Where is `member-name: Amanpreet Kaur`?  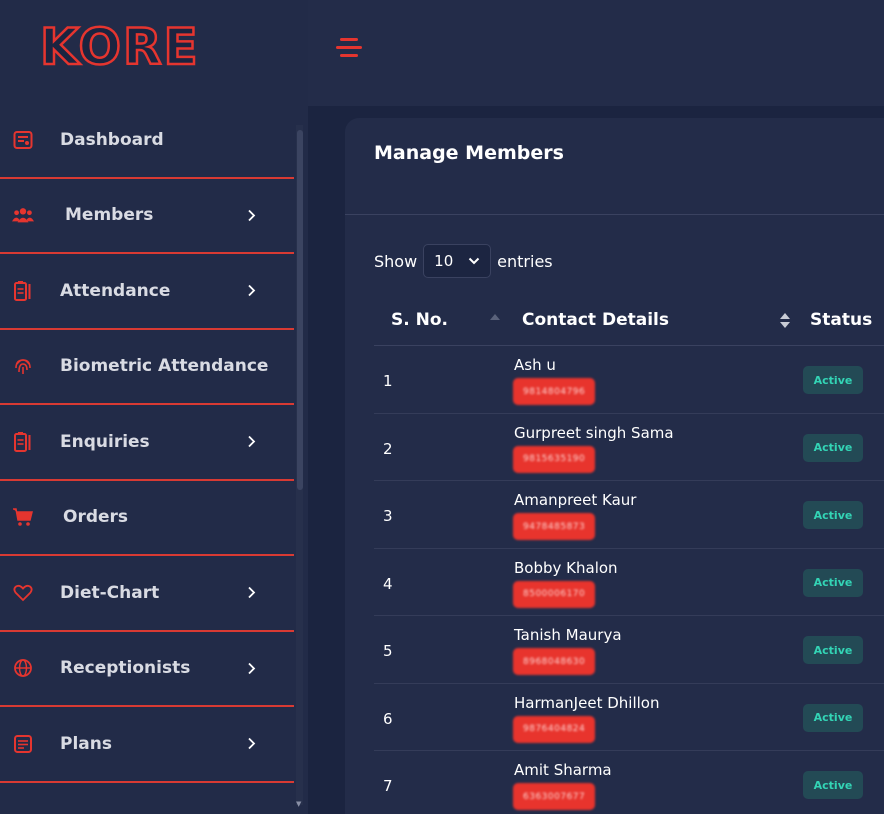 member-name: Amanpreet Kaur is located at coordinates (575, 500).